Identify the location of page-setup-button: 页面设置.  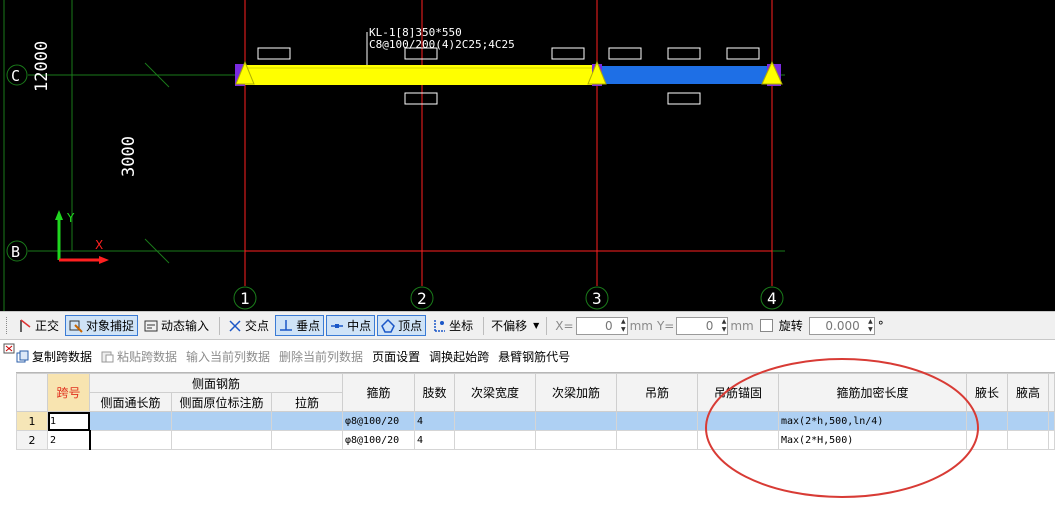
(396, 356).